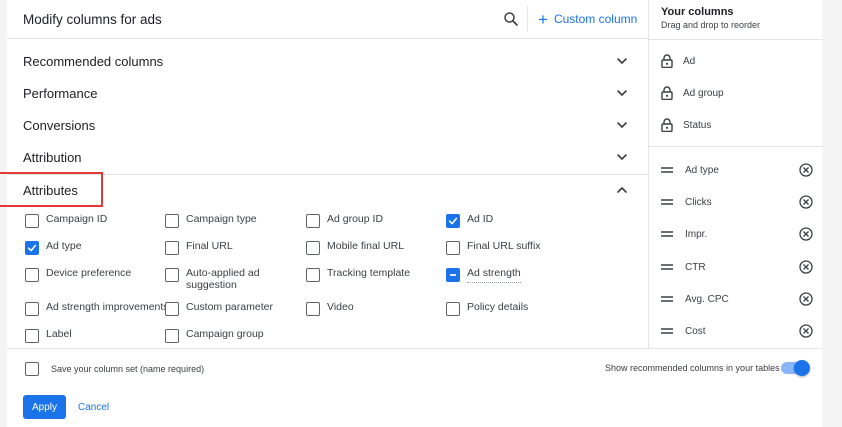  I want to click on checkbox-label: Ad group ID, so click(355, 219).